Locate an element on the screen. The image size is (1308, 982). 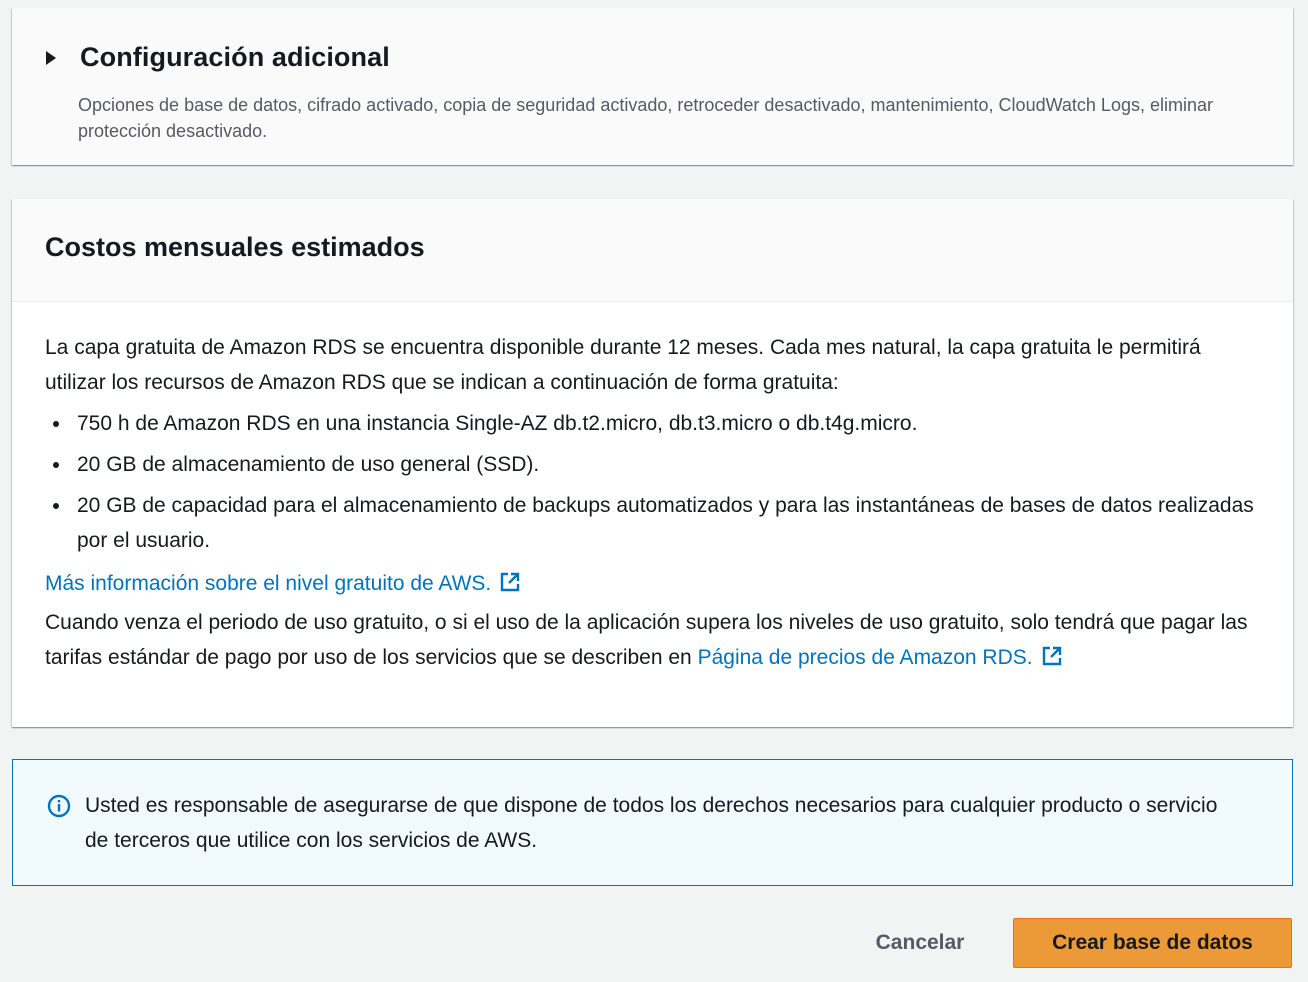
pricing-link-label: Página de precios de Amazon RDS. is located at coordinates (865, 657).